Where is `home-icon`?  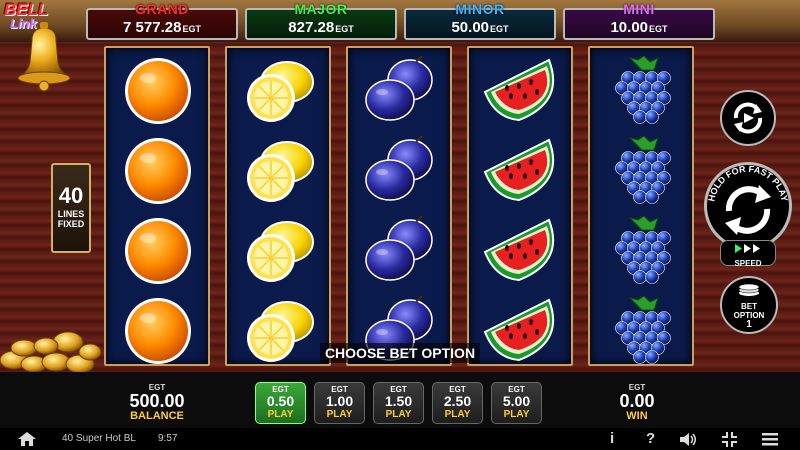 home-icon is located at coordinates (27, 439).